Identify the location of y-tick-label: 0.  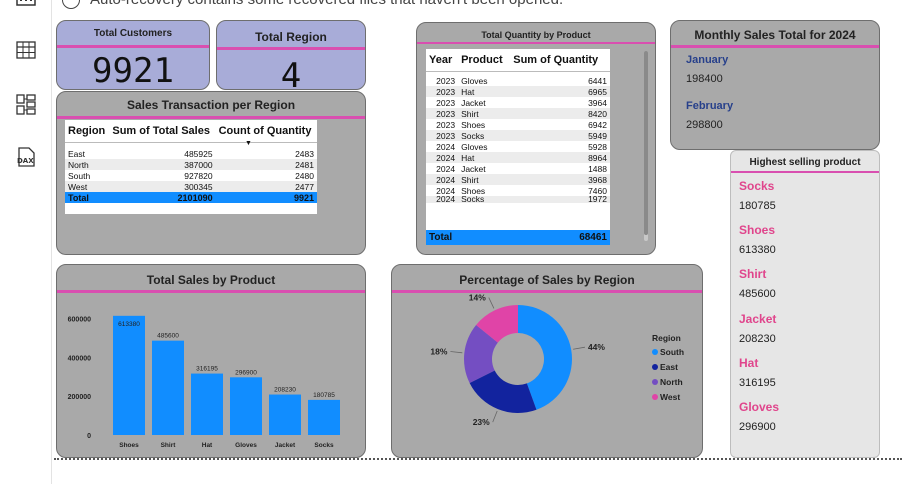
(89, 436).